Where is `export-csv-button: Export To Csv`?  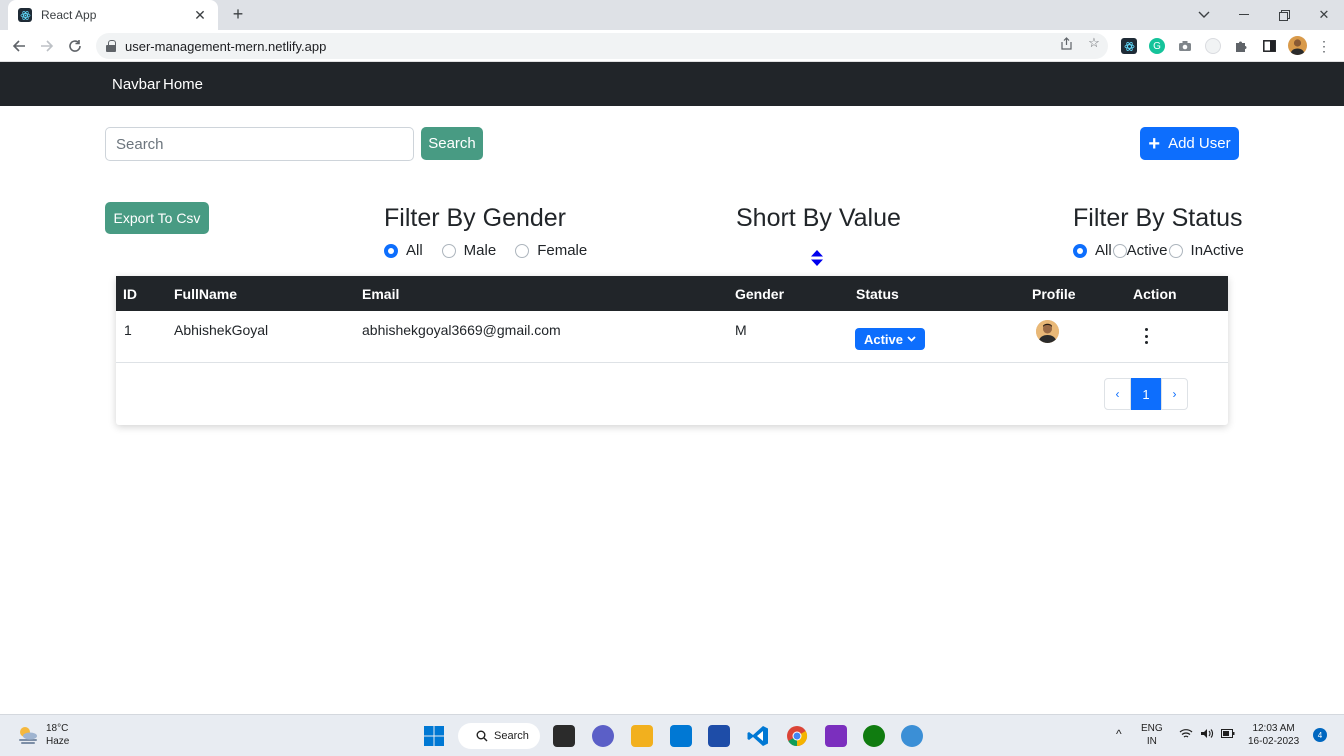 export-csv-button: Export To Csv is located at coordinates (157, 218).